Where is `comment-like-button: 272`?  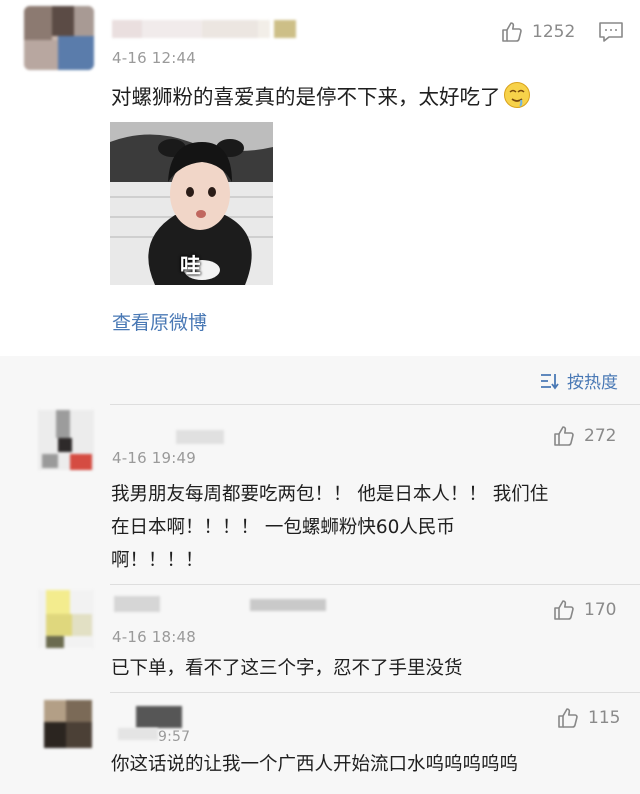
comment-like-button: 272 is located at coordinates (584, 436).